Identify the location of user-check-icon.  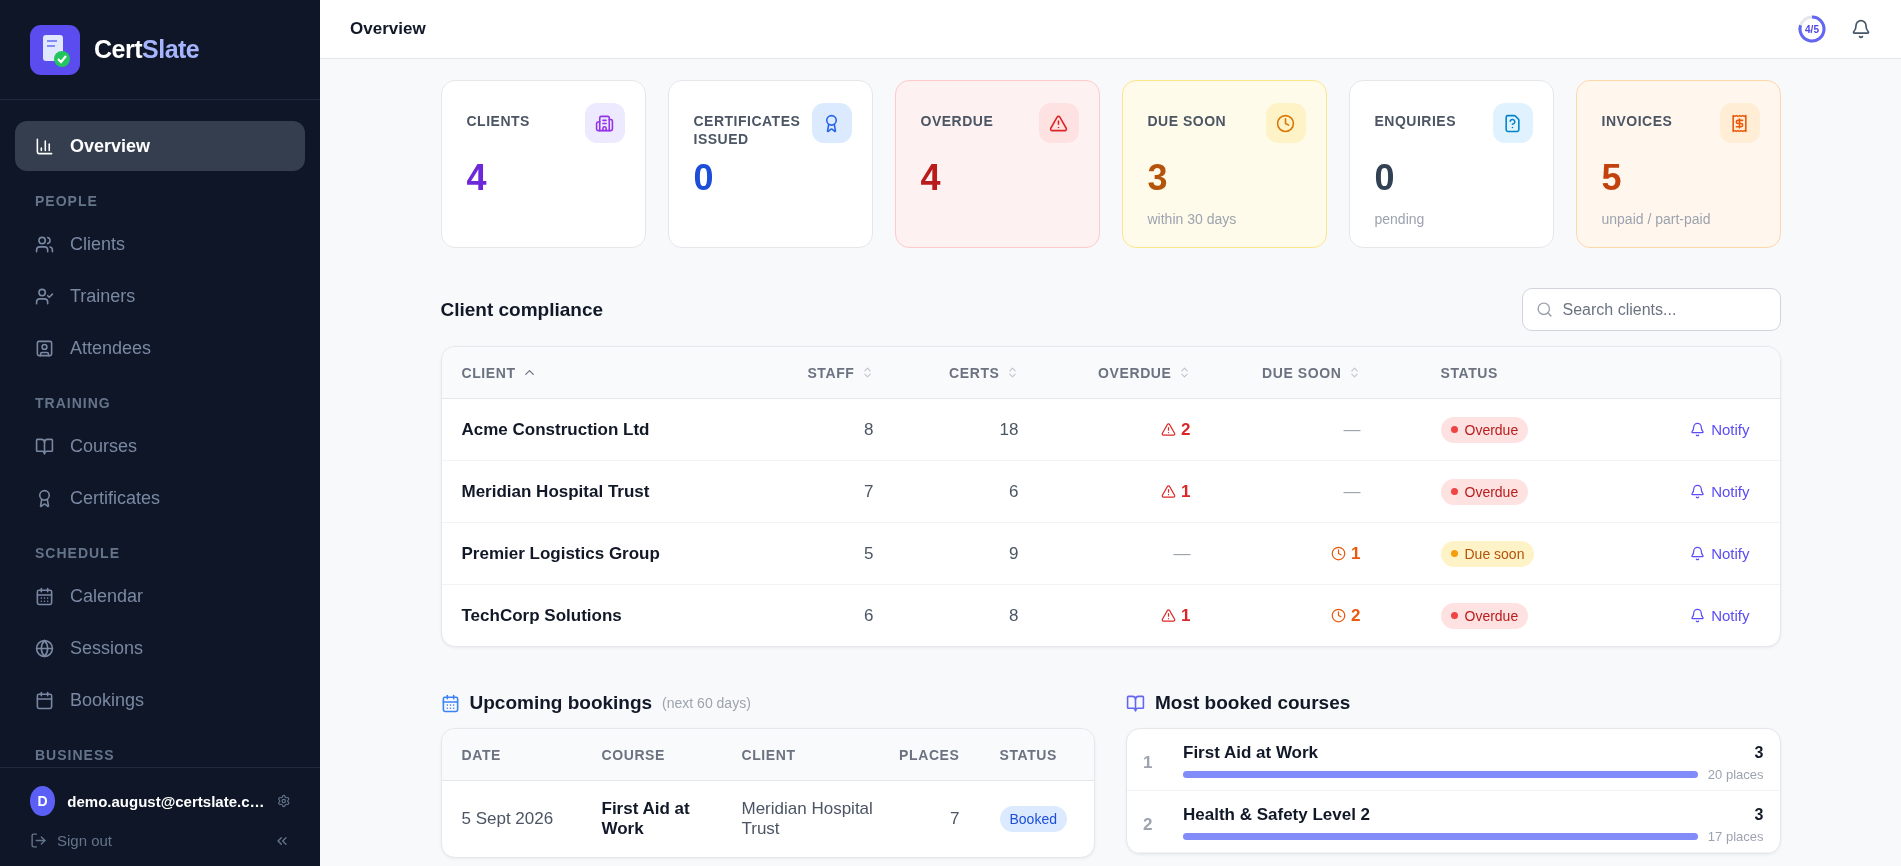
(44, 296).